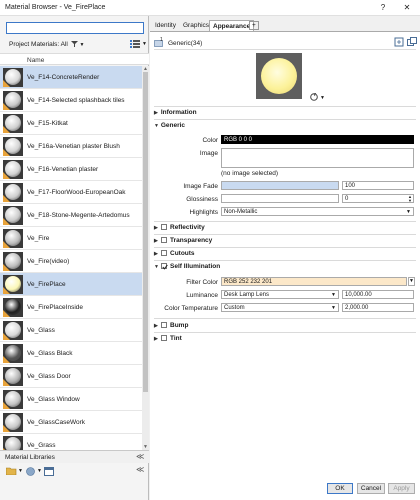 The width and height of the screenshot is (420, 500). Describe the element at coordinates (71, 399) in the screenshot. I see `list-item: Ve_Glass Window` at that location.